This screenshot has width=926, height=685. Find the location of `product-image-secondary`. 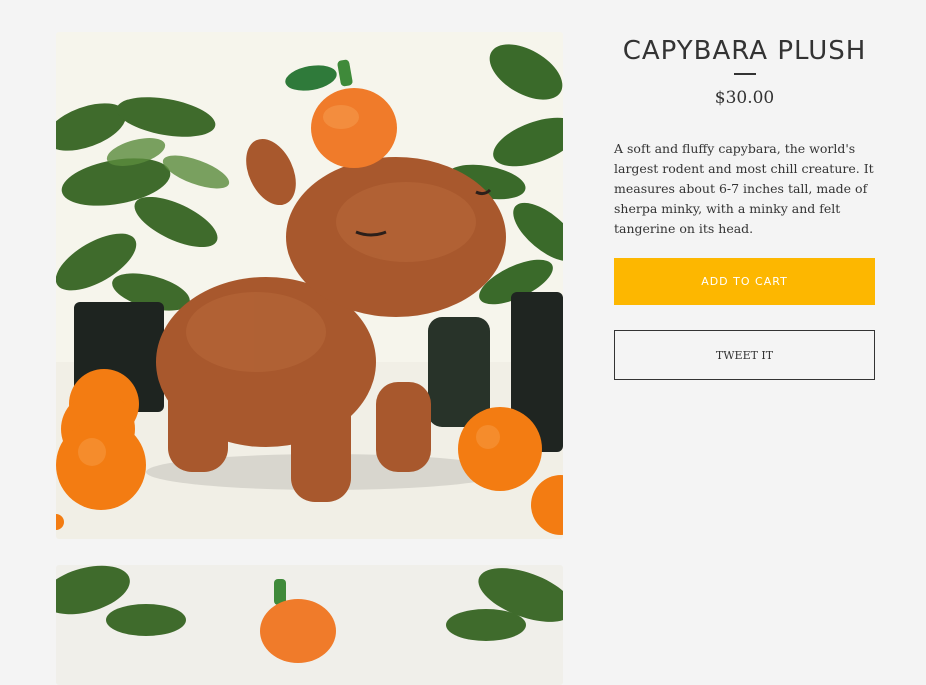

product-image-secondary is located at coordinates (309, 625).